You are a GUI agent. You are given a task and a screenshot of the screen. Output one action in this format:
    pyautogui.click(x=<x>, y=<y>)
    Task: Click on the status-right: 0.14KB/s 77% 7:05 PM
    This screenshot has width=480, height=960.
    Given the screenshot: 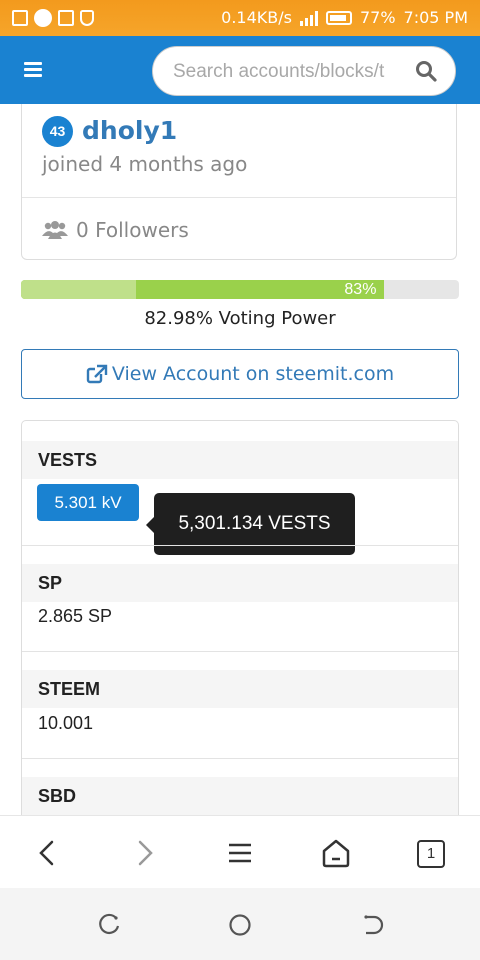 What is the action you would take?
    pyautogui.click(x=344, y=17)
    